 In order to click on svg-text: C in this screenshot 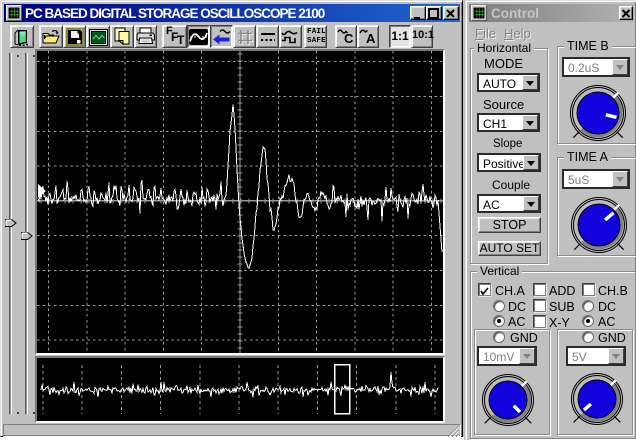, I will do `click(349, 38)`.